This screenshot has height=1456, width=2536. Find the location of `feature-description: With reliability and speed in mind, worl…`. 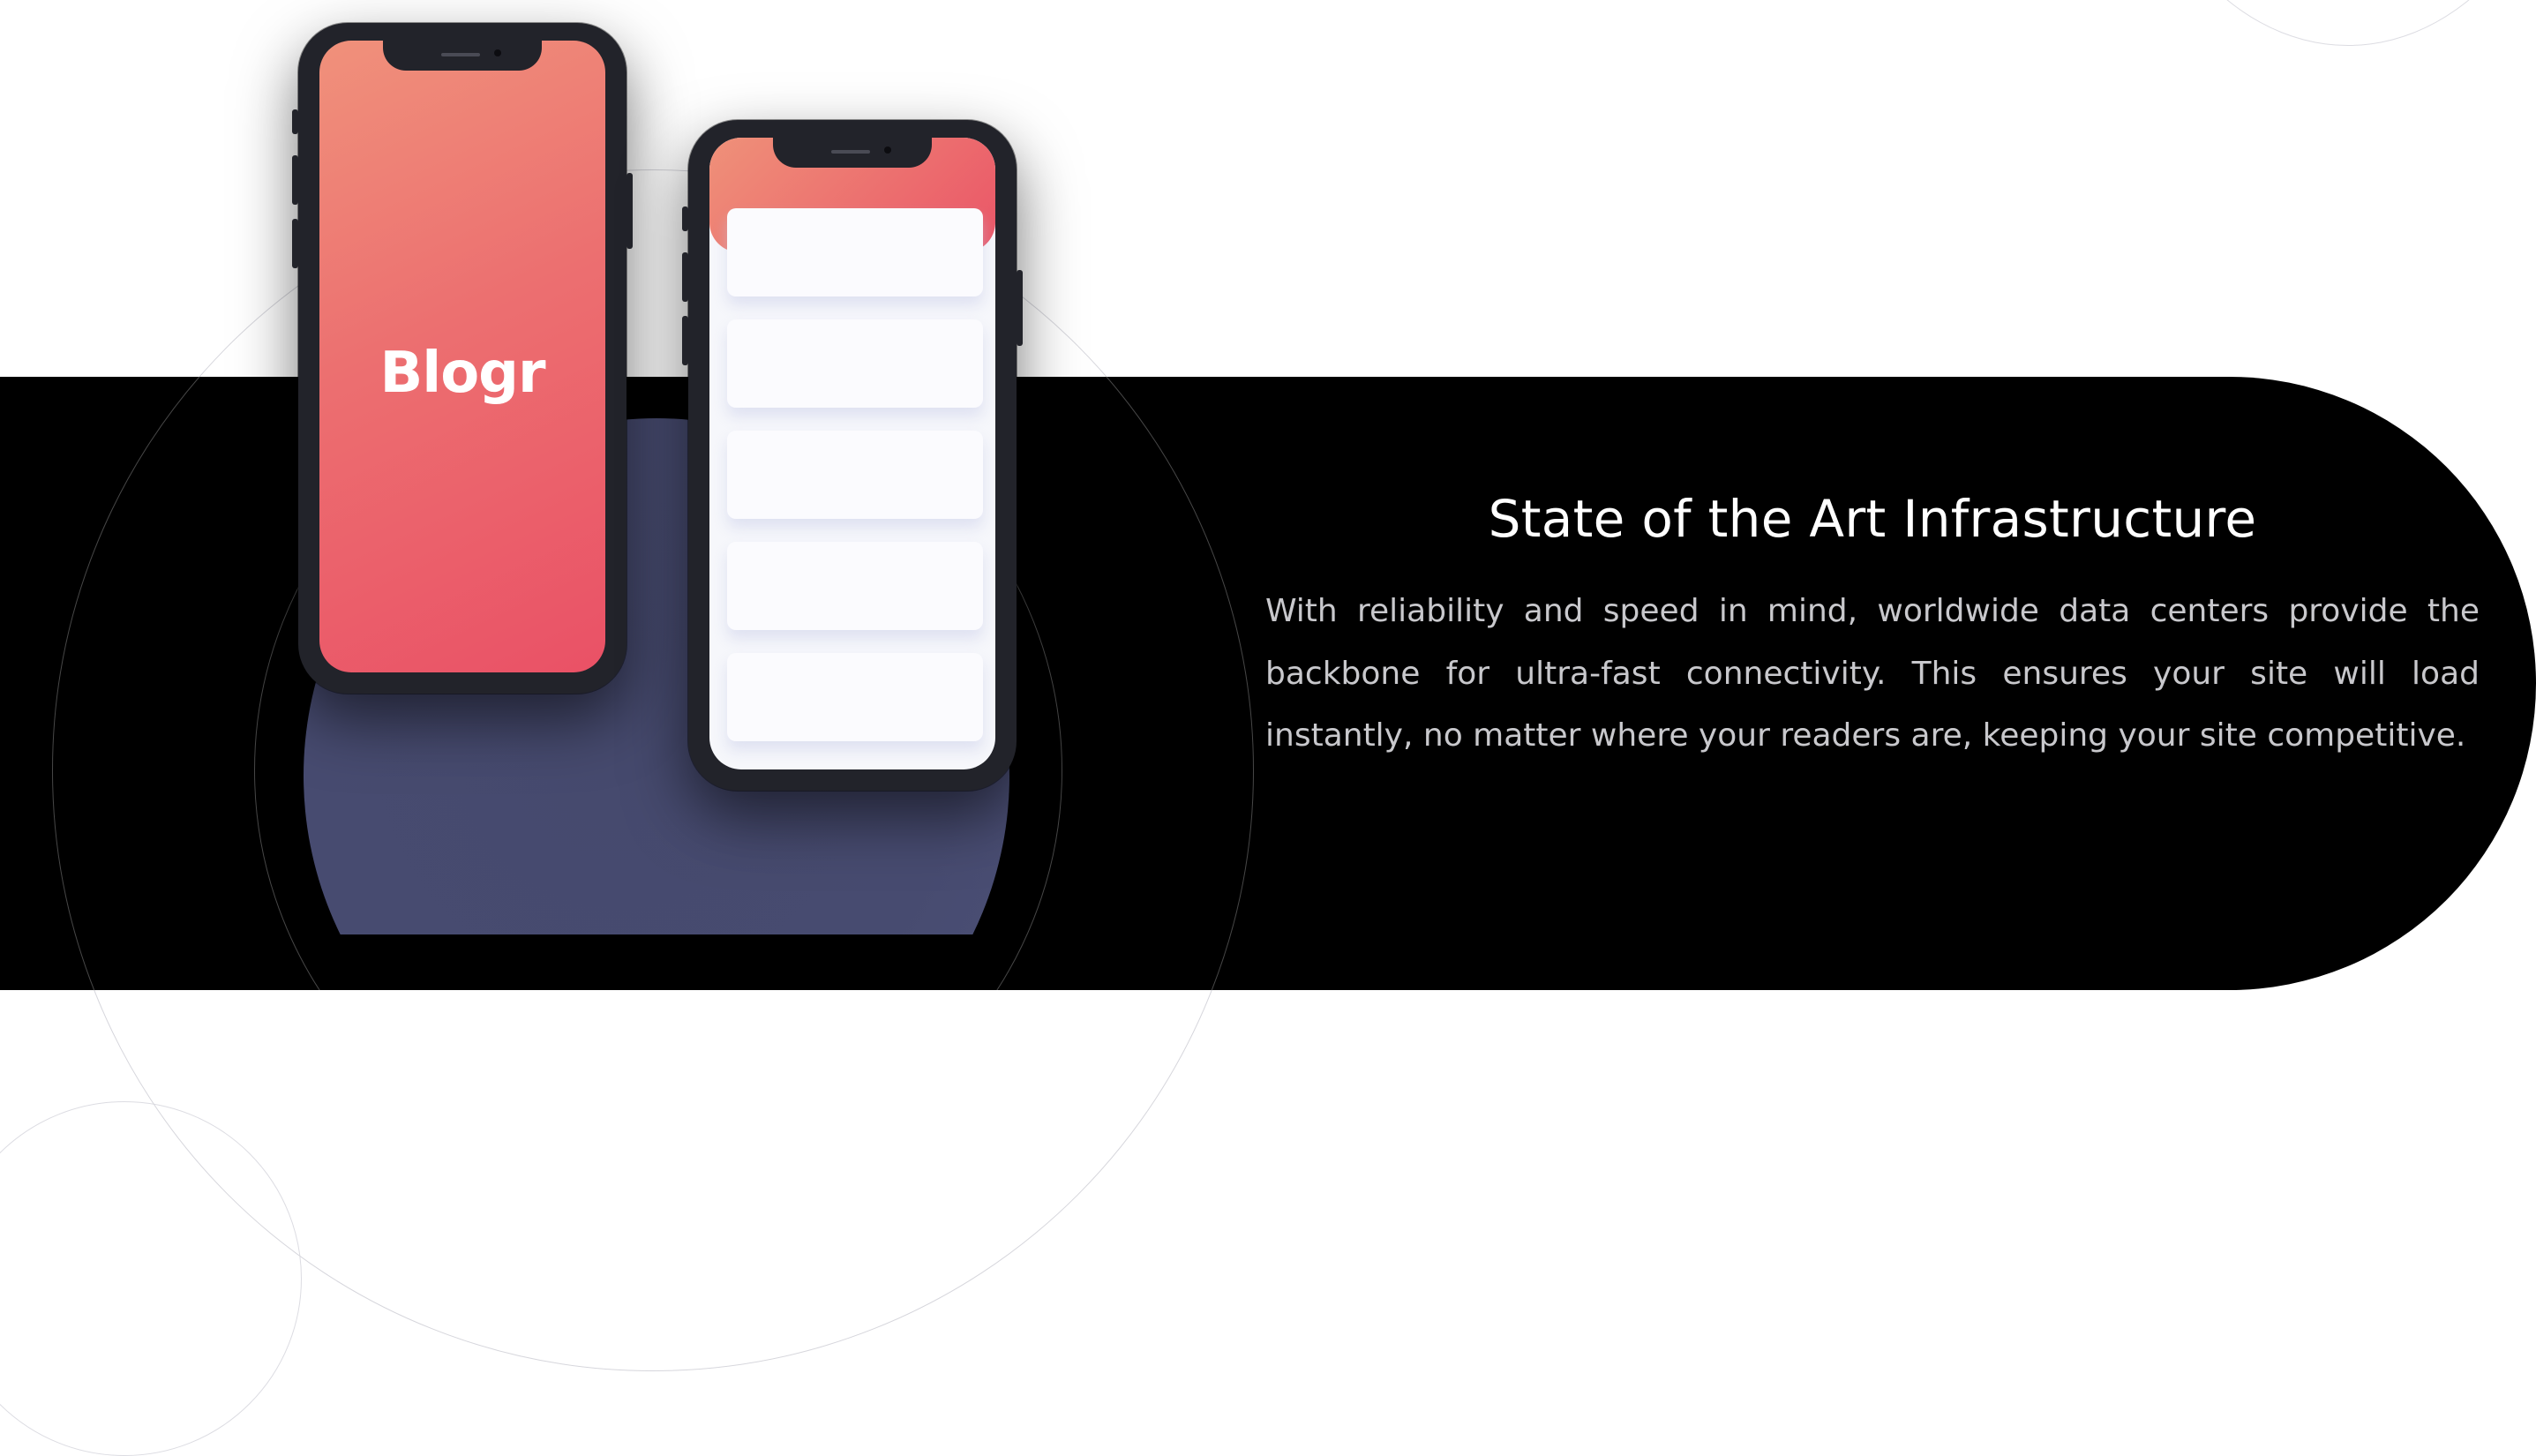

feature-description: With reliability and speed in mind, worl… is located at coordinates (1872, 673).